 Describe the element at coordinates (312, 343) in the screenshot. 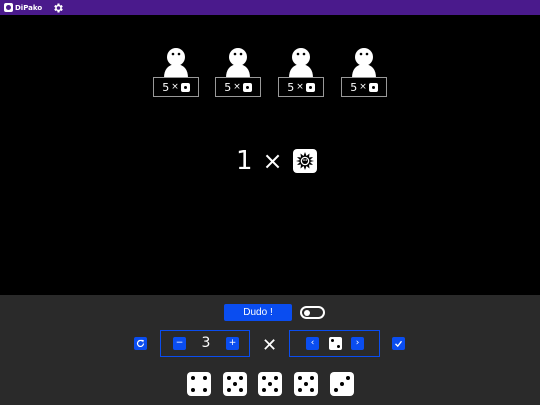

I see `previous-face-button: ‹` at that location.